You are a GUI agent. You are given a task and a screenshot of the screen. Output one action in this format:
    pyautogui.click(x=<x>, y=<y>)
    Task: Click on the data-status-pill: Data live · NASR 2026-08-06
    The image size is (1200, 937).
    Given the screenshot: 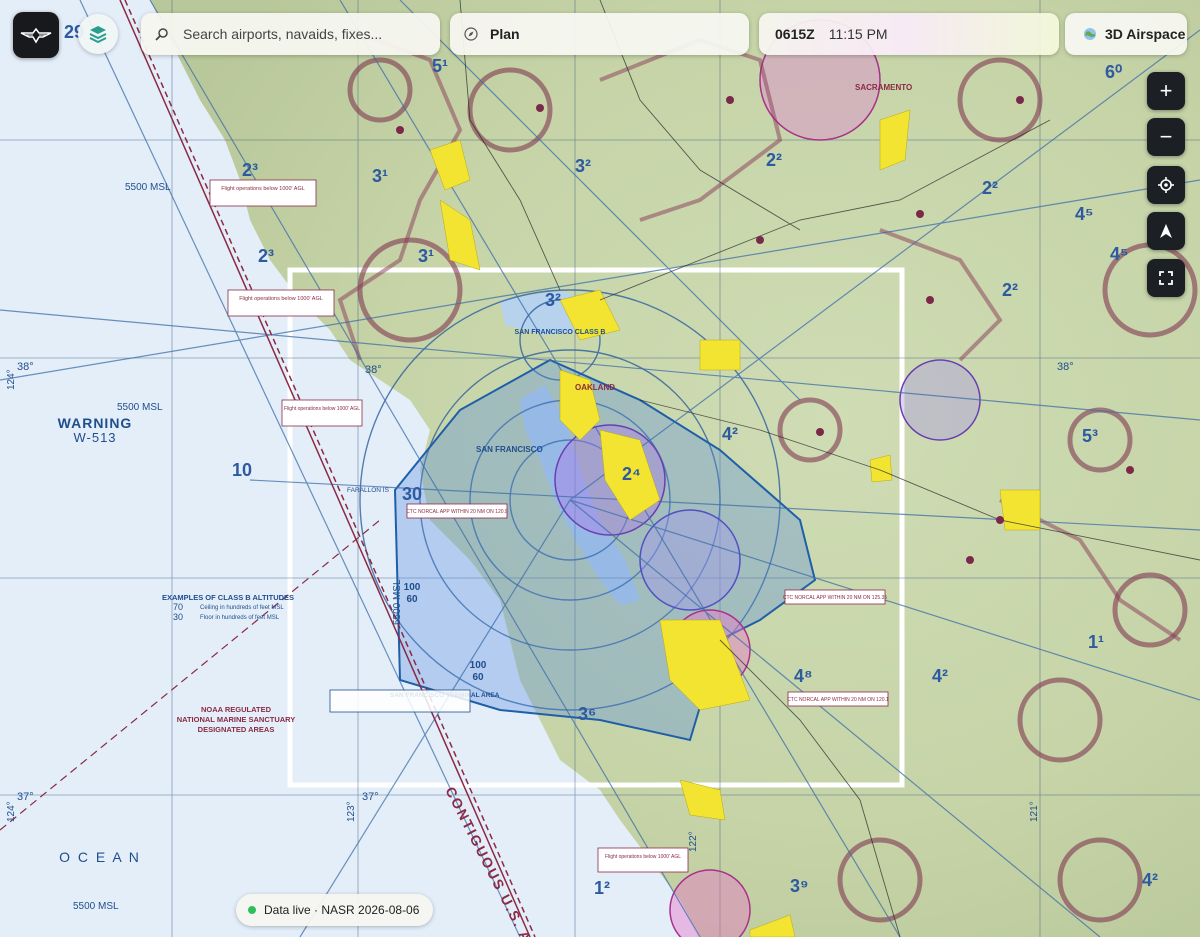 What is the action you would take?
    pyautogui.click(x=335, y=910)
    